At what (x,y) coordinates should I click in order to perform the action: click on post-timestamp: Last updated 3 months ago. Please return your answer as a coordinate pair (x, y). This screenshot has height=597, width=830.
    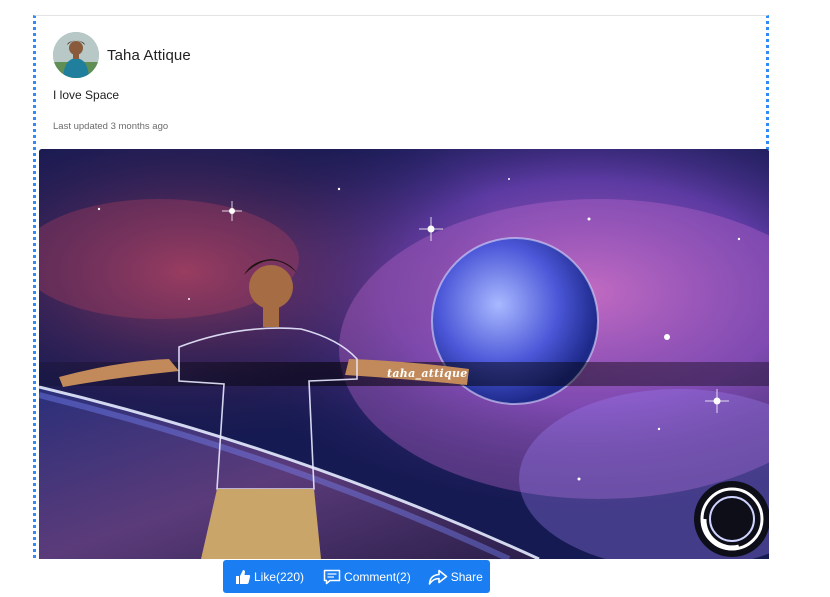
    Looking at the image, I should click on (111, 126).